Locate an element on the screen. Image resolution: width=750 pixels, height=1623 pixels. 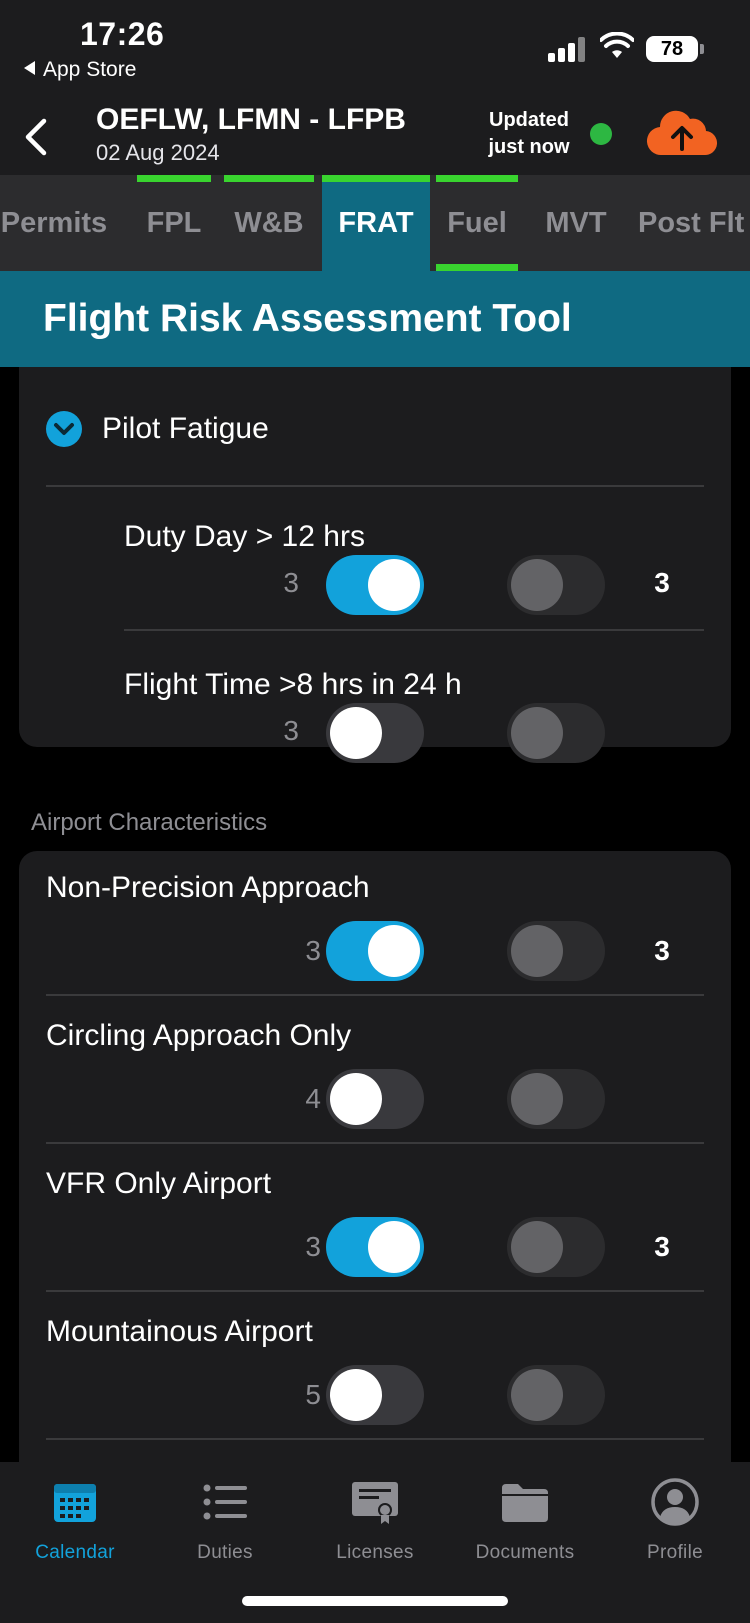
sync-status-dot is located at coordinates (601, 134).